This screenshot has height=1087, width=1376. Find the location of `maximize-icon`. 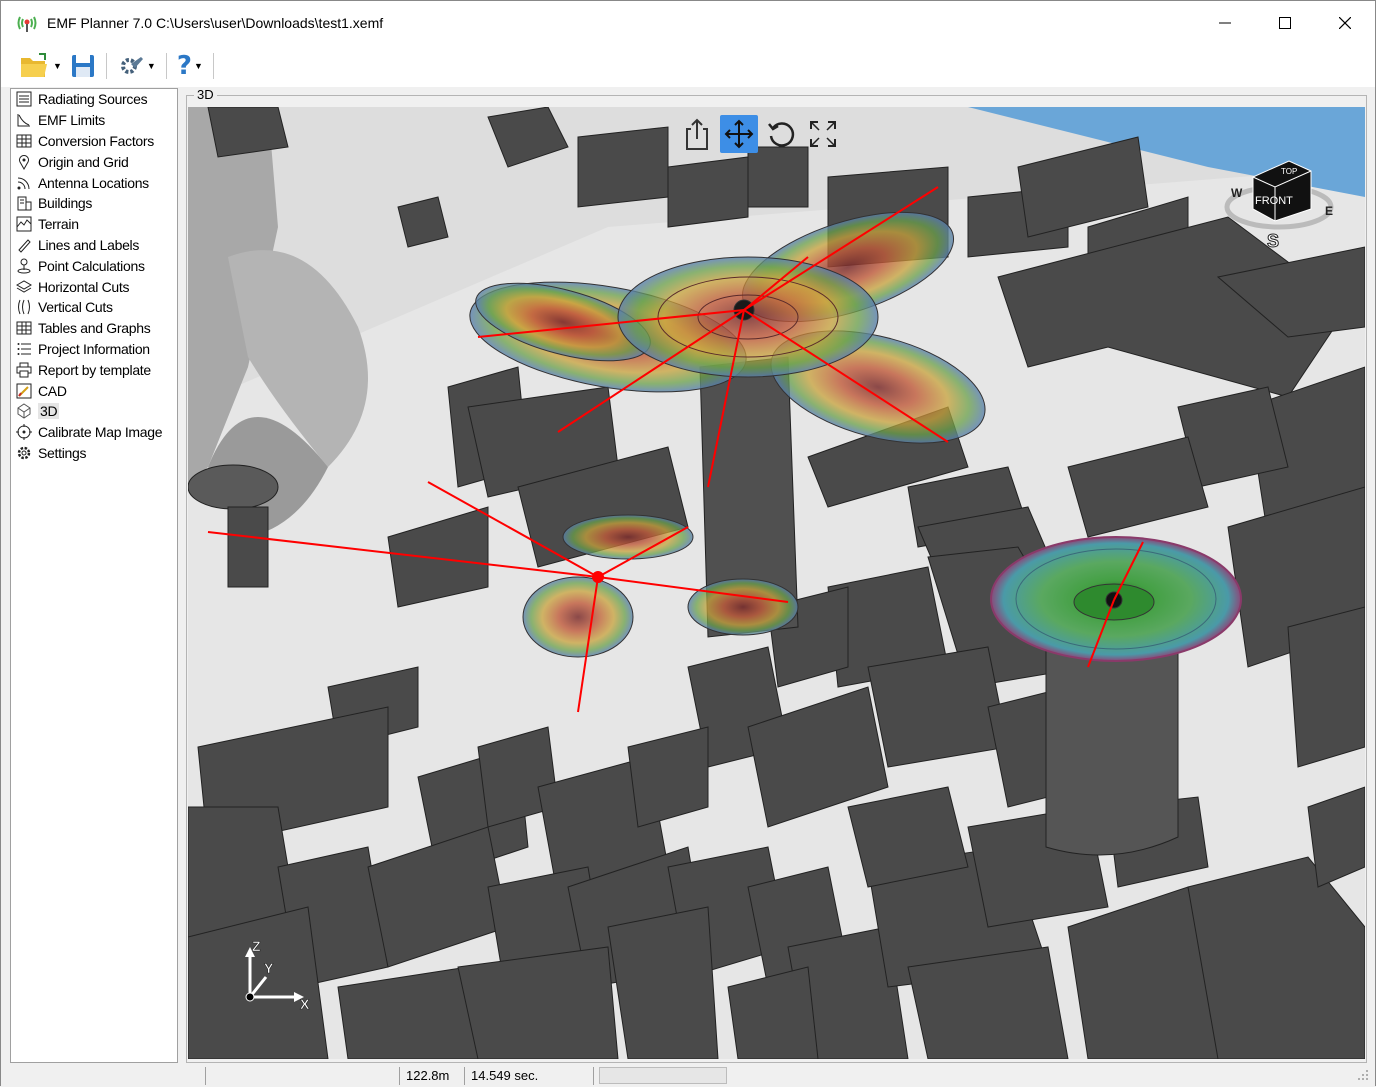

maximize-icon is located at coordinates (1285, 23).